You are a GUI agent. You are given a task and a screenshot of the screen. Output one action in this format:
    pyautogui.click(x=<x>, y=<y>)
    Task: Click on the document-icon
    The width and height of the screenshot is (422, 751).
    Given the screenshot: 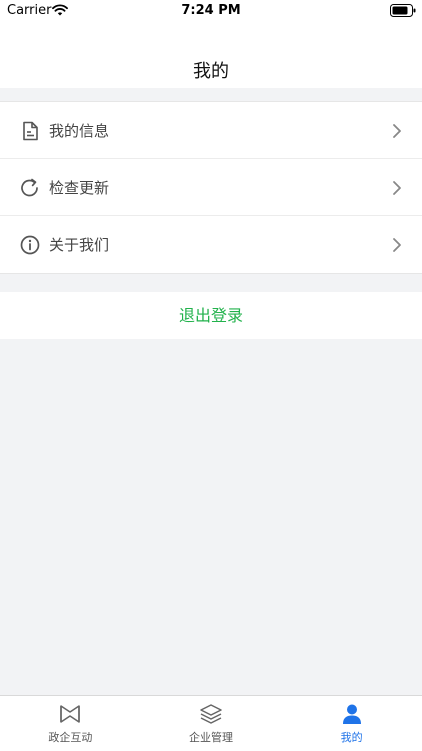 What is the action you would take?
    pyautogui.click(x=30, y=131)
    